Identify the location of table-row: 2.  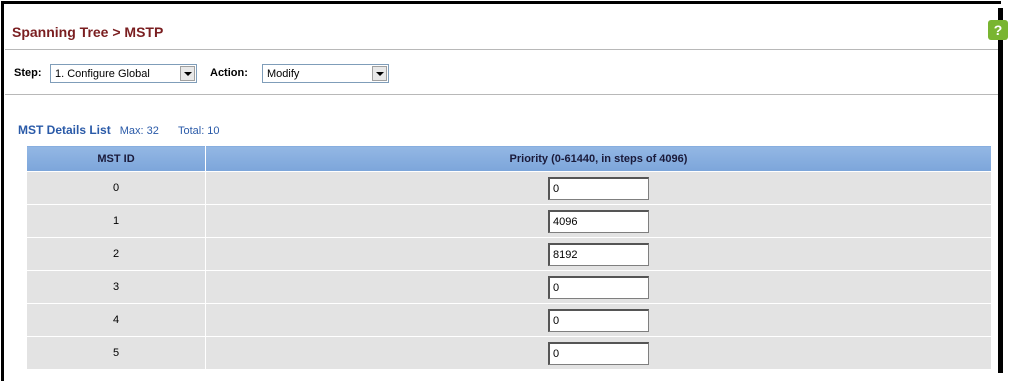
(509, 254).